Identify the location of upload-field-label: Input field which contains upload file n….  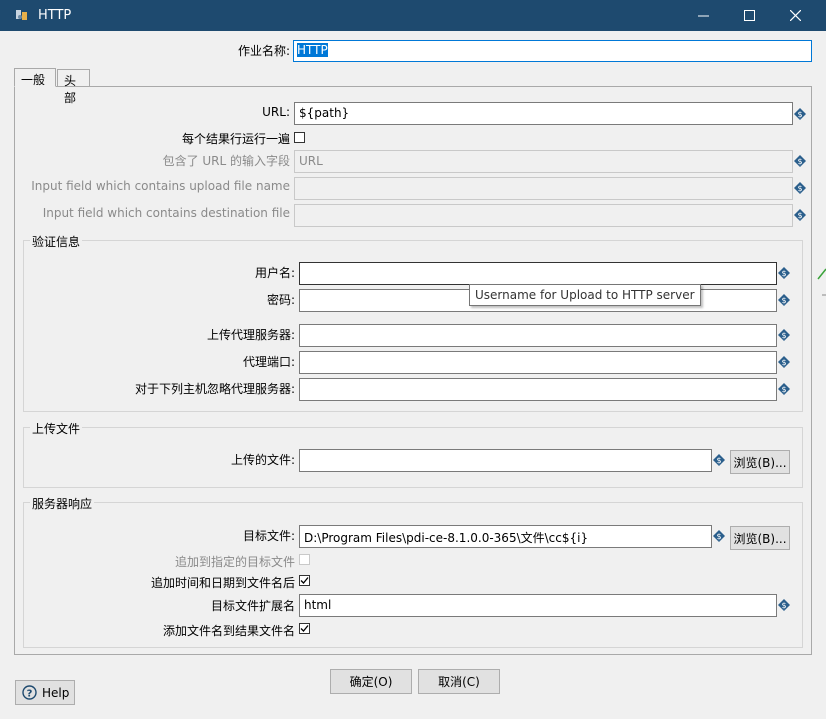
(160, 186).